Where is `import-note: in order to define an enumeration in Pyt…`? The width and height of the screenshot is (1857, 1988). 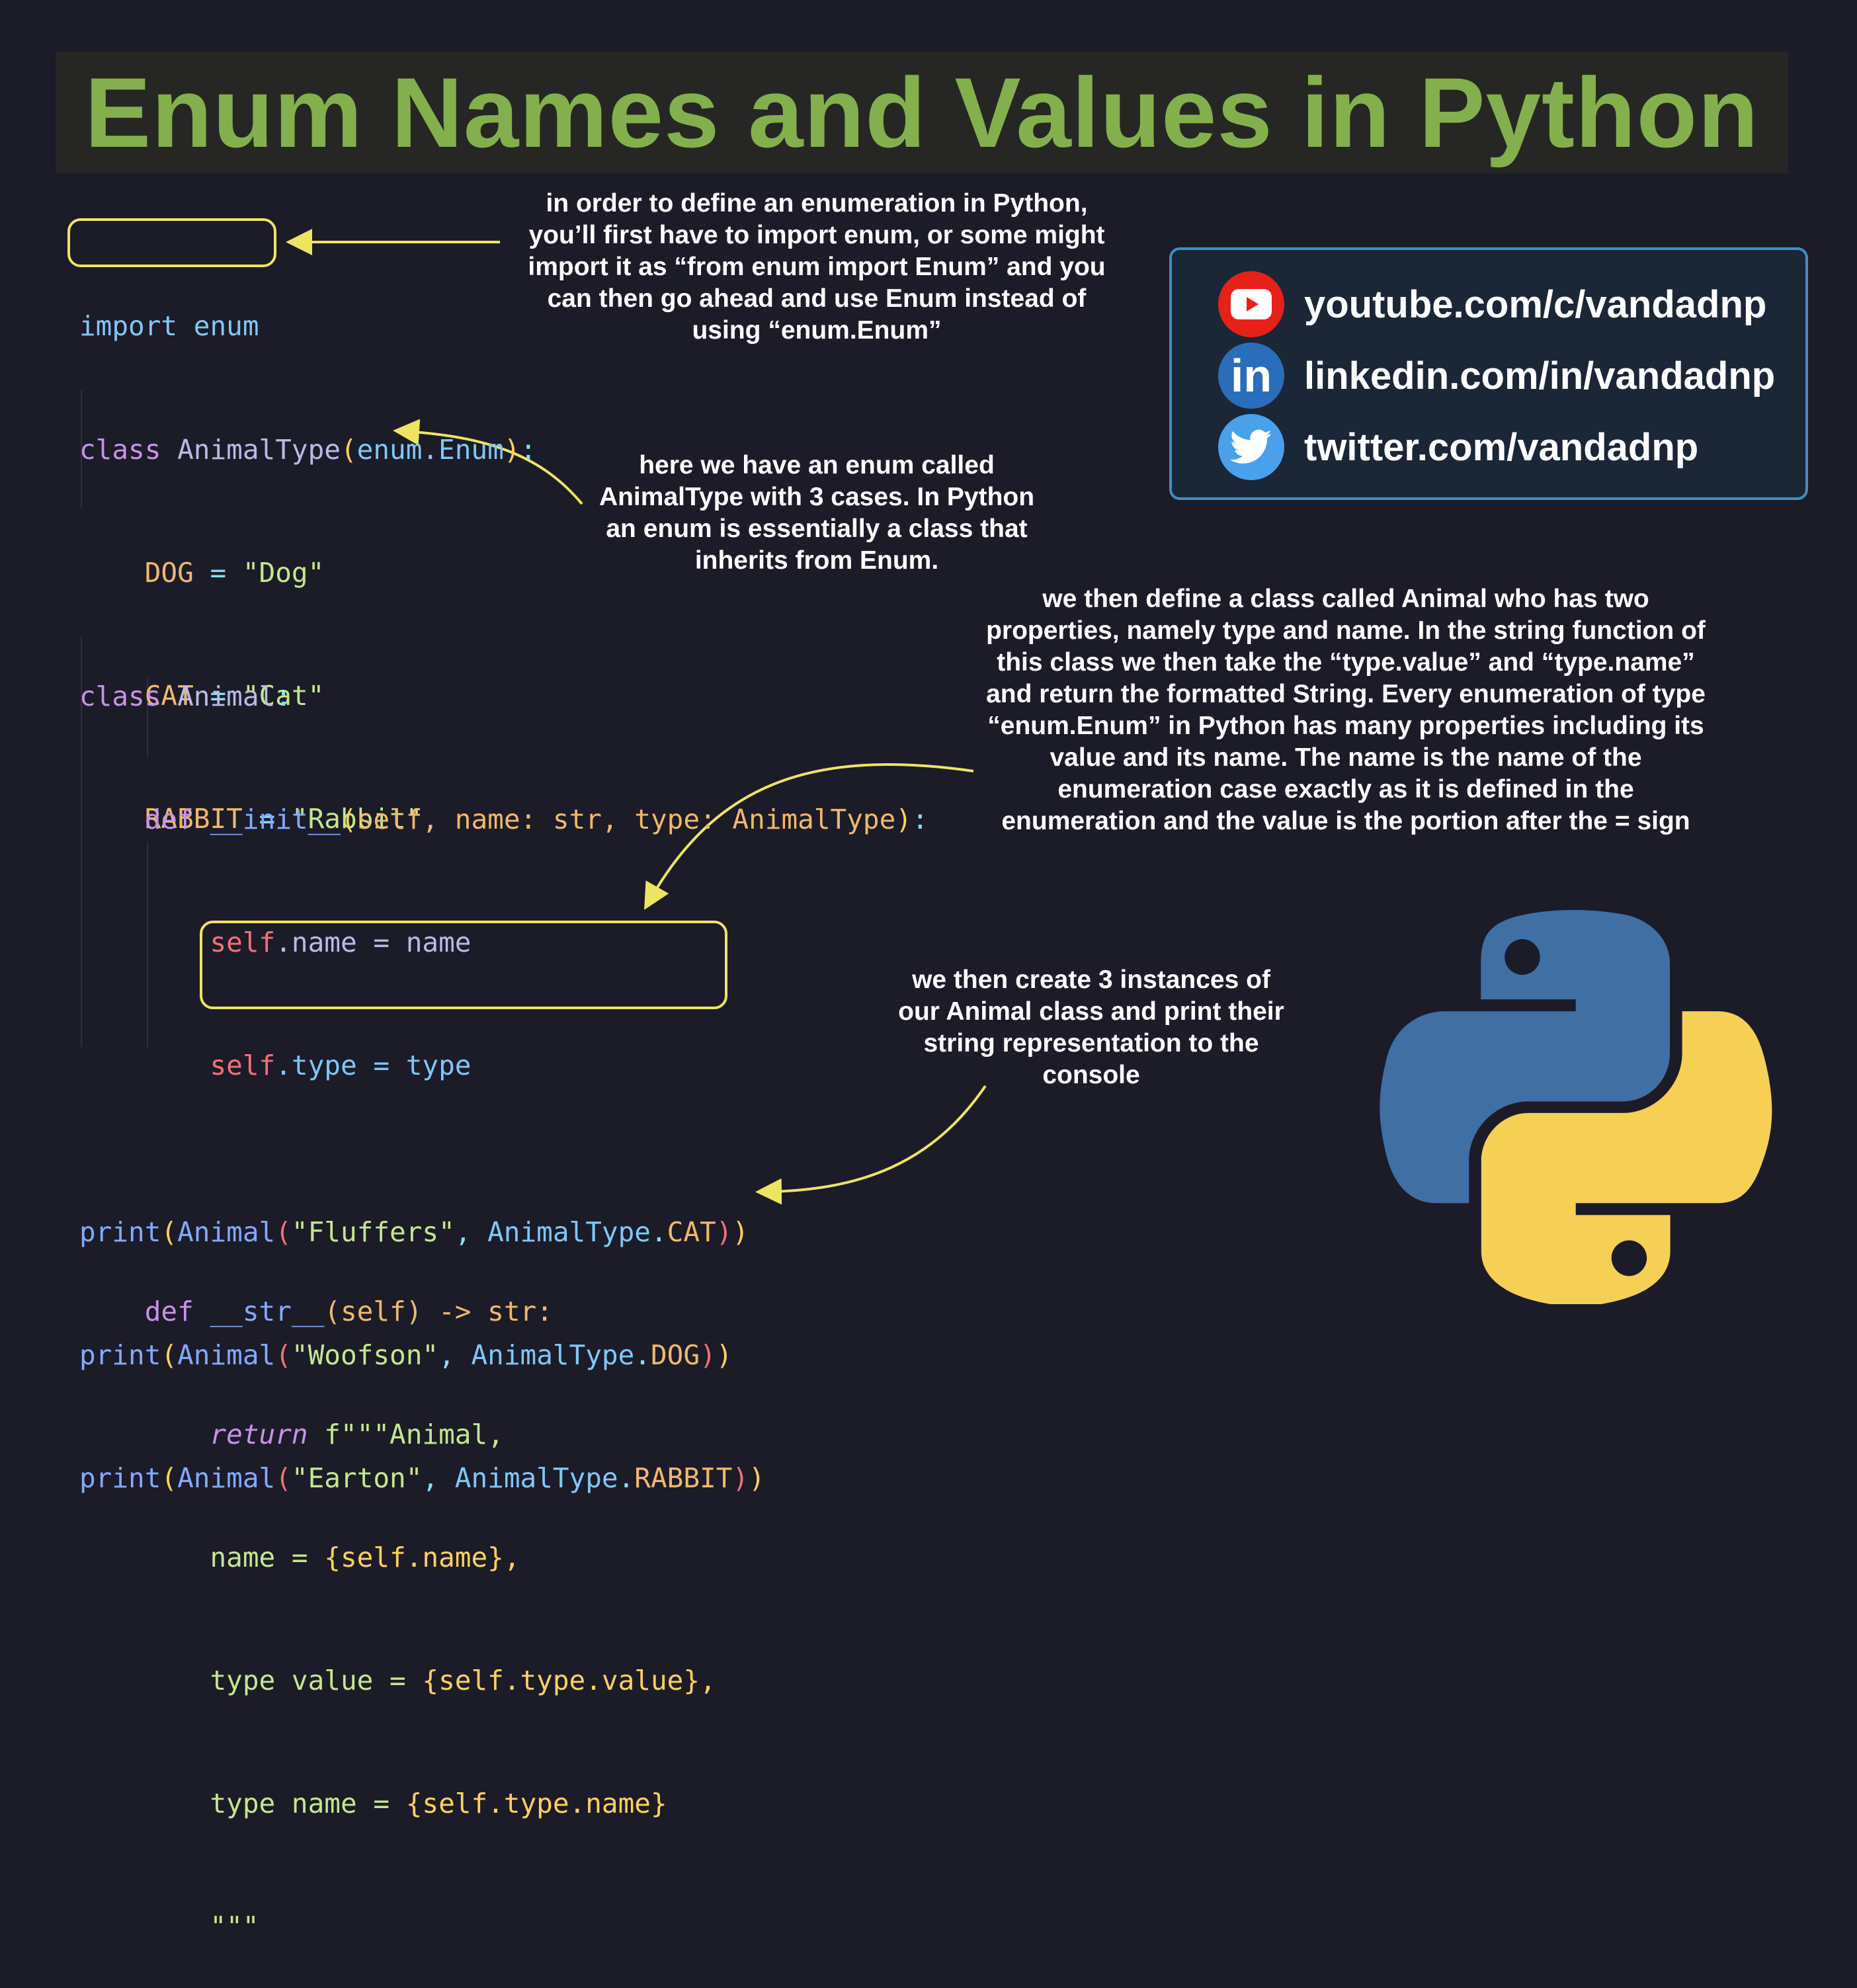
import-note: in order to define an enumeration in Pyt… is located at coordinates (817, 267).